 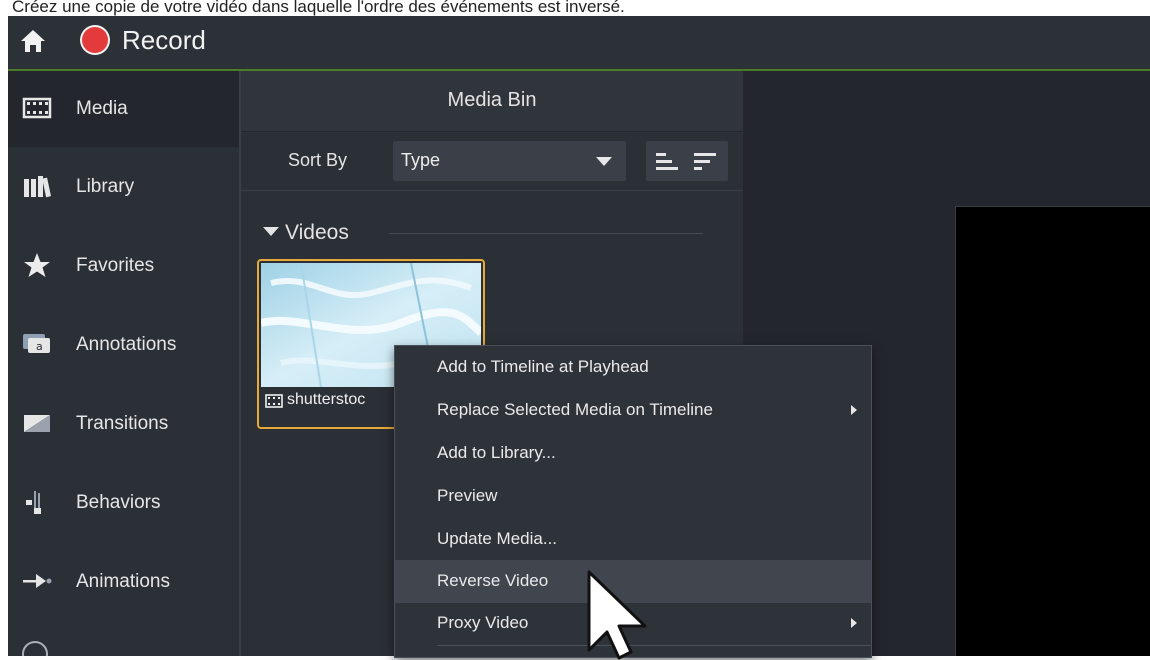 I want to click on arrow-icon, so click(x=37, y=581).